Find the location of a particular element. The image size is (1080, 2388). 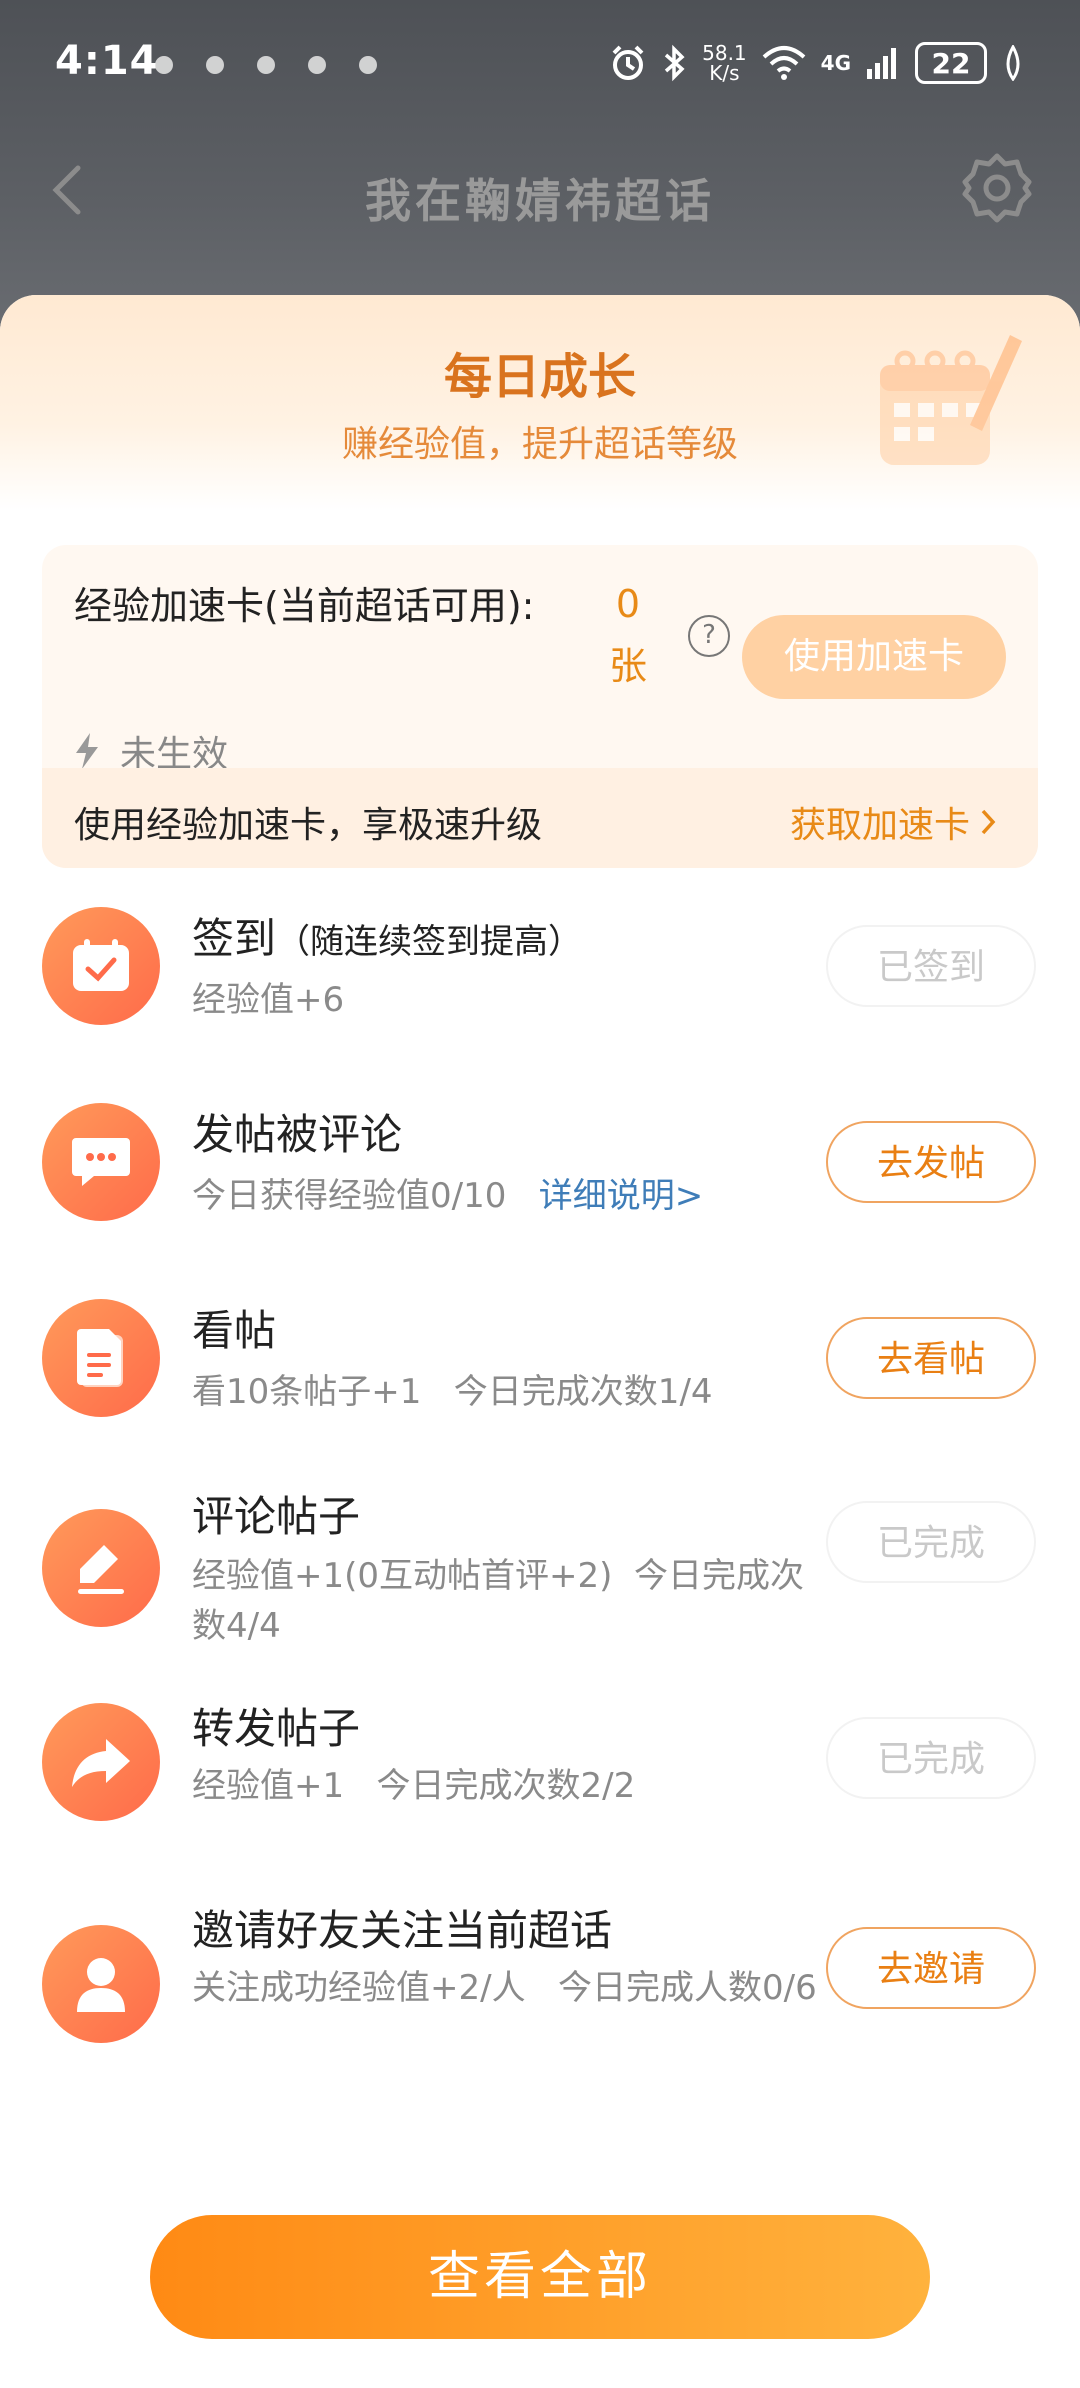

bluetooth-icon is located at coordinates (674, 63).